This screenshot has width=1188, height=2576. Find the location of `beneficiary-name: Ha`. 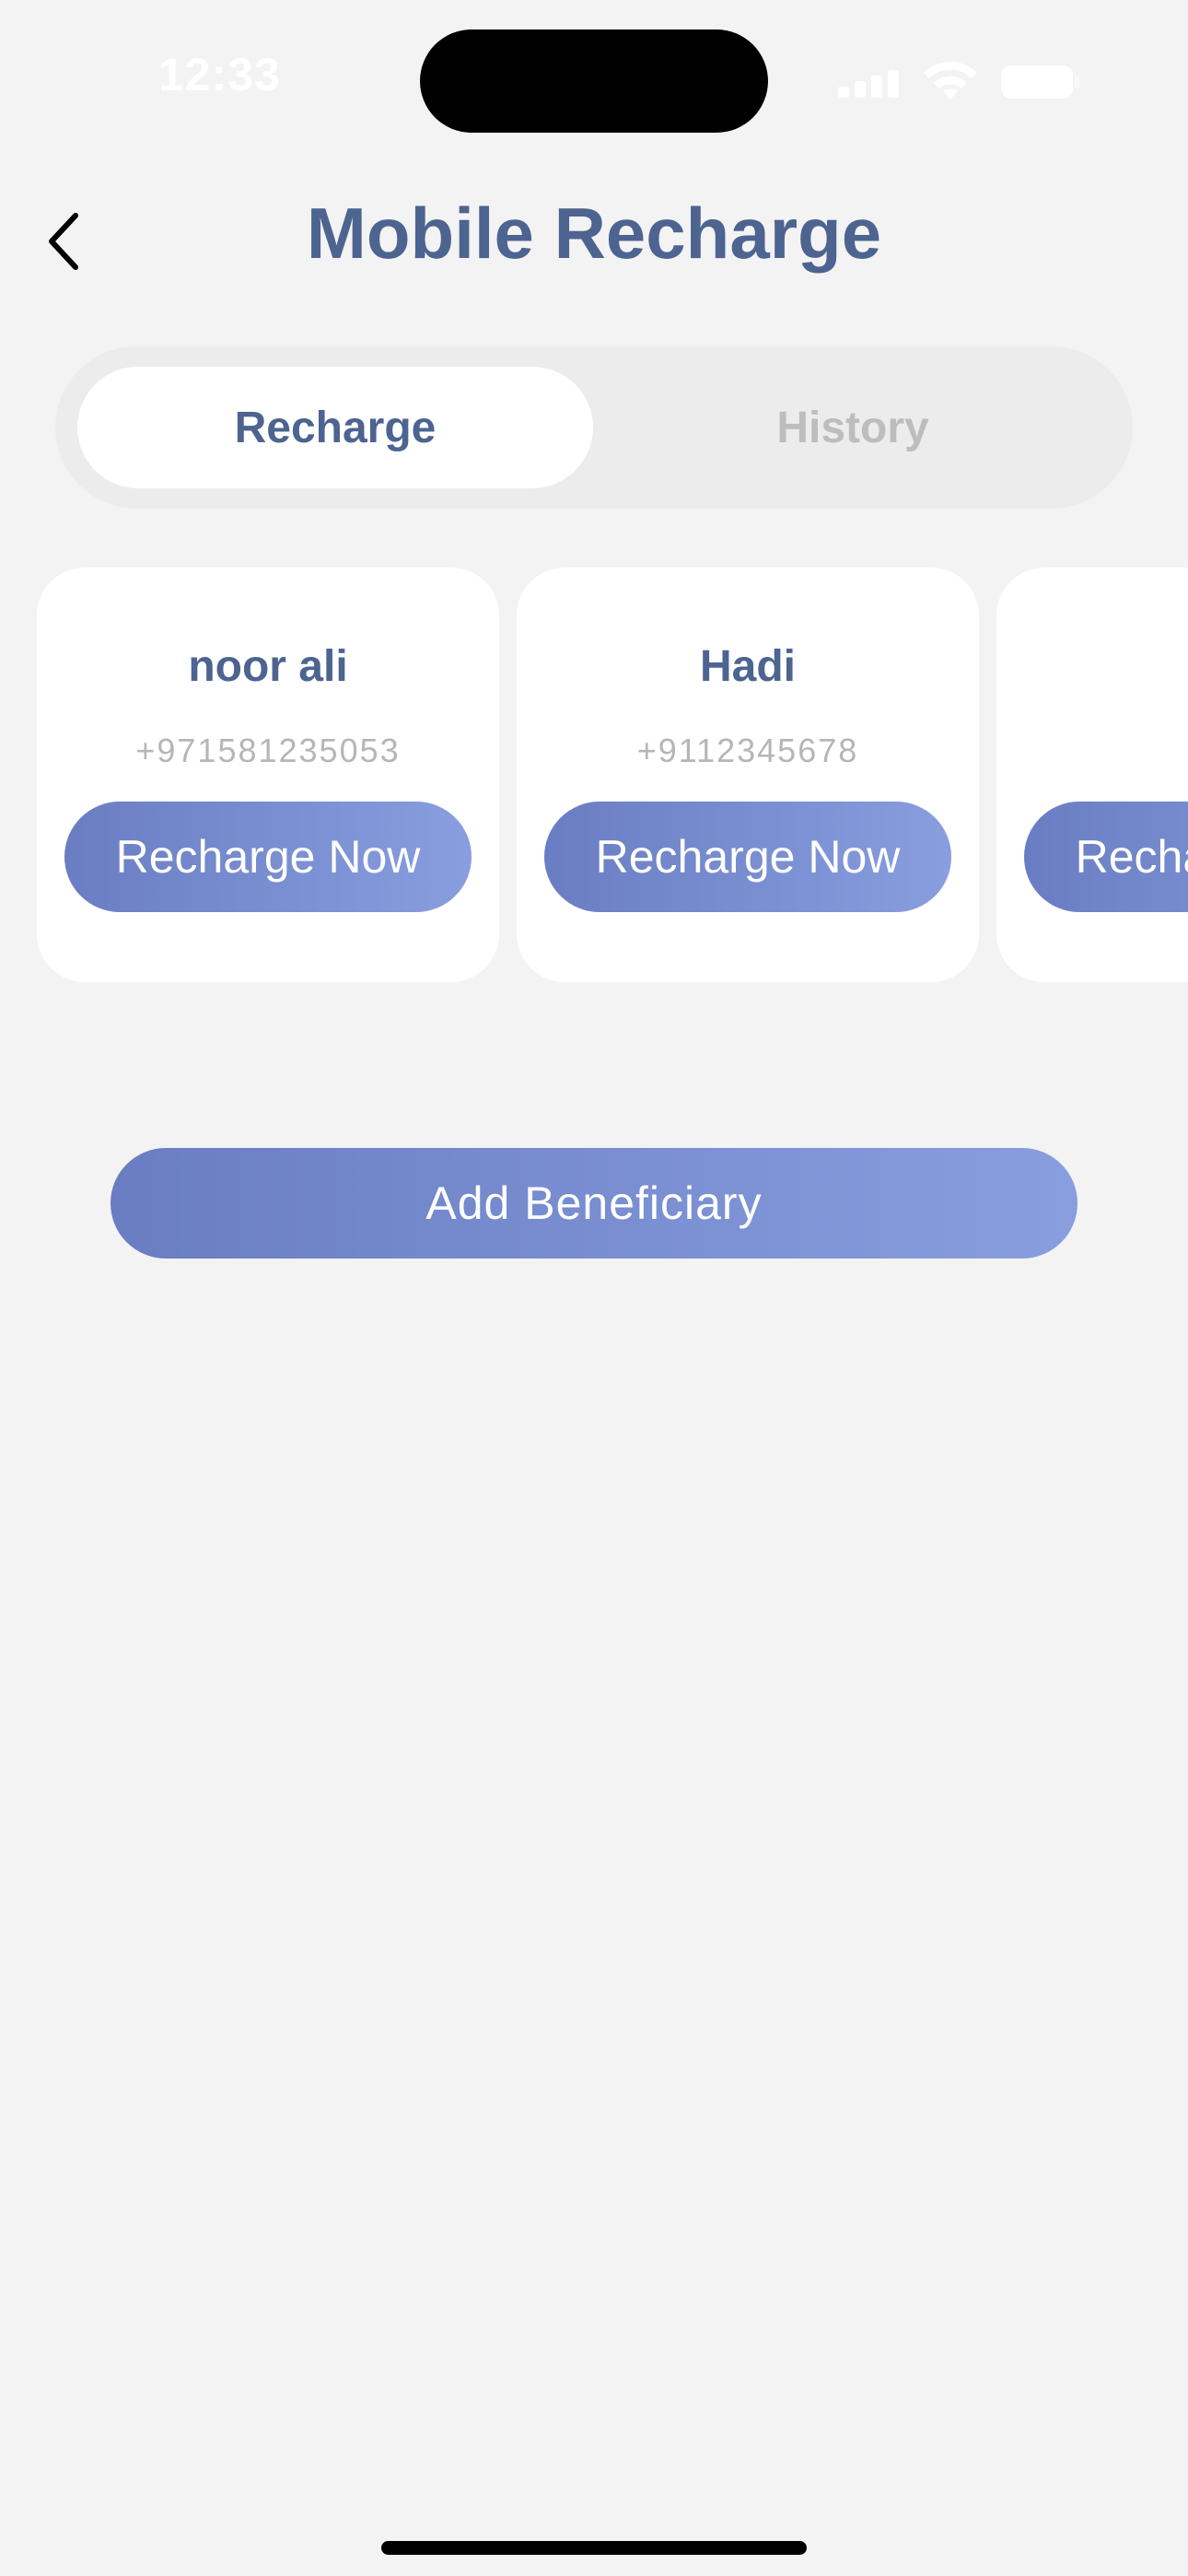

beneficiary-name: Ha is located at coordinates (1092, 667).